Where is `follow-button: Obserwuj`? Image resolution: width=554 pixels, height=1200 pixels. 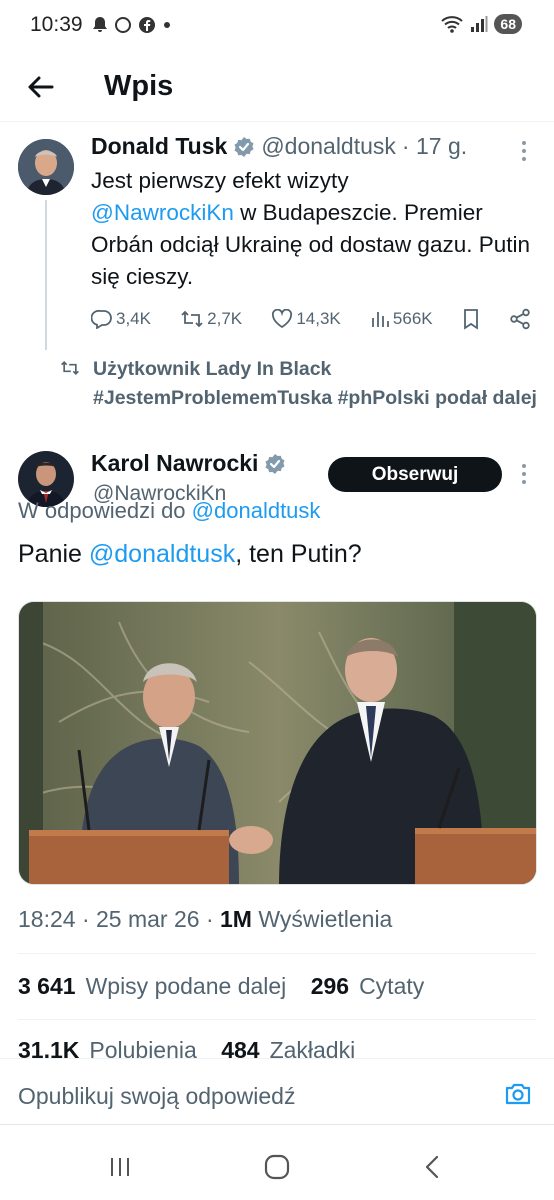 follow-button: Obserwuj is located at coordinates (415, 474).